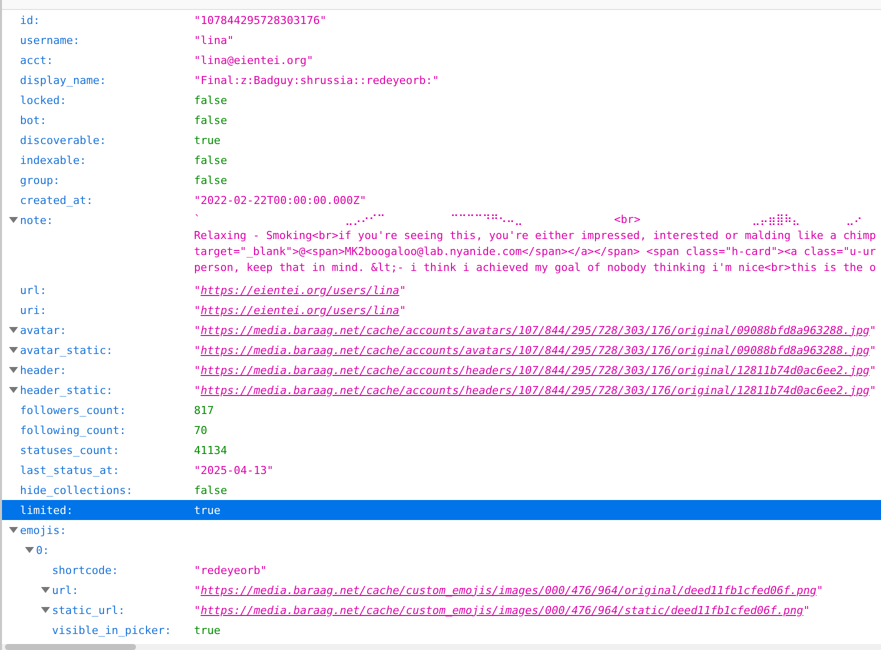  I want to click on note-text-line: person, keep that in mind. &lt;- i think i achieved my goal of nobody thinking i'm nice<br>this is the o, so click(535, 268).